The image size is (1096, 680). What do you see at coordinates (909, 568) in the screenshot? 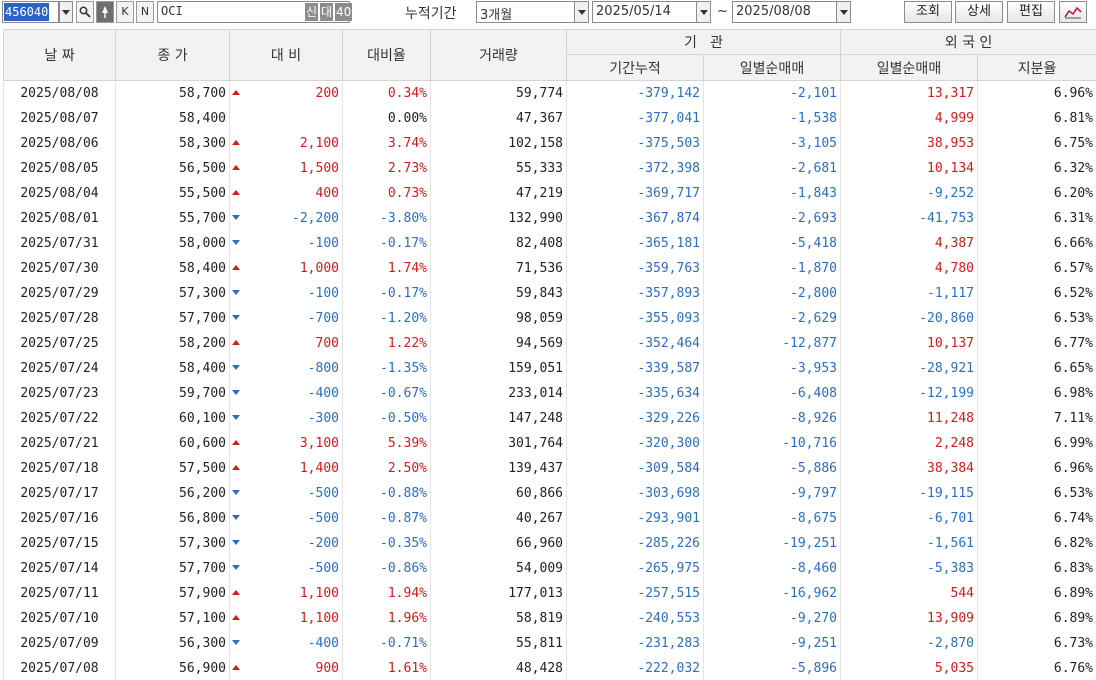
I see `foreign-daily-cell: -5,383` at bounding box center [909, 568].